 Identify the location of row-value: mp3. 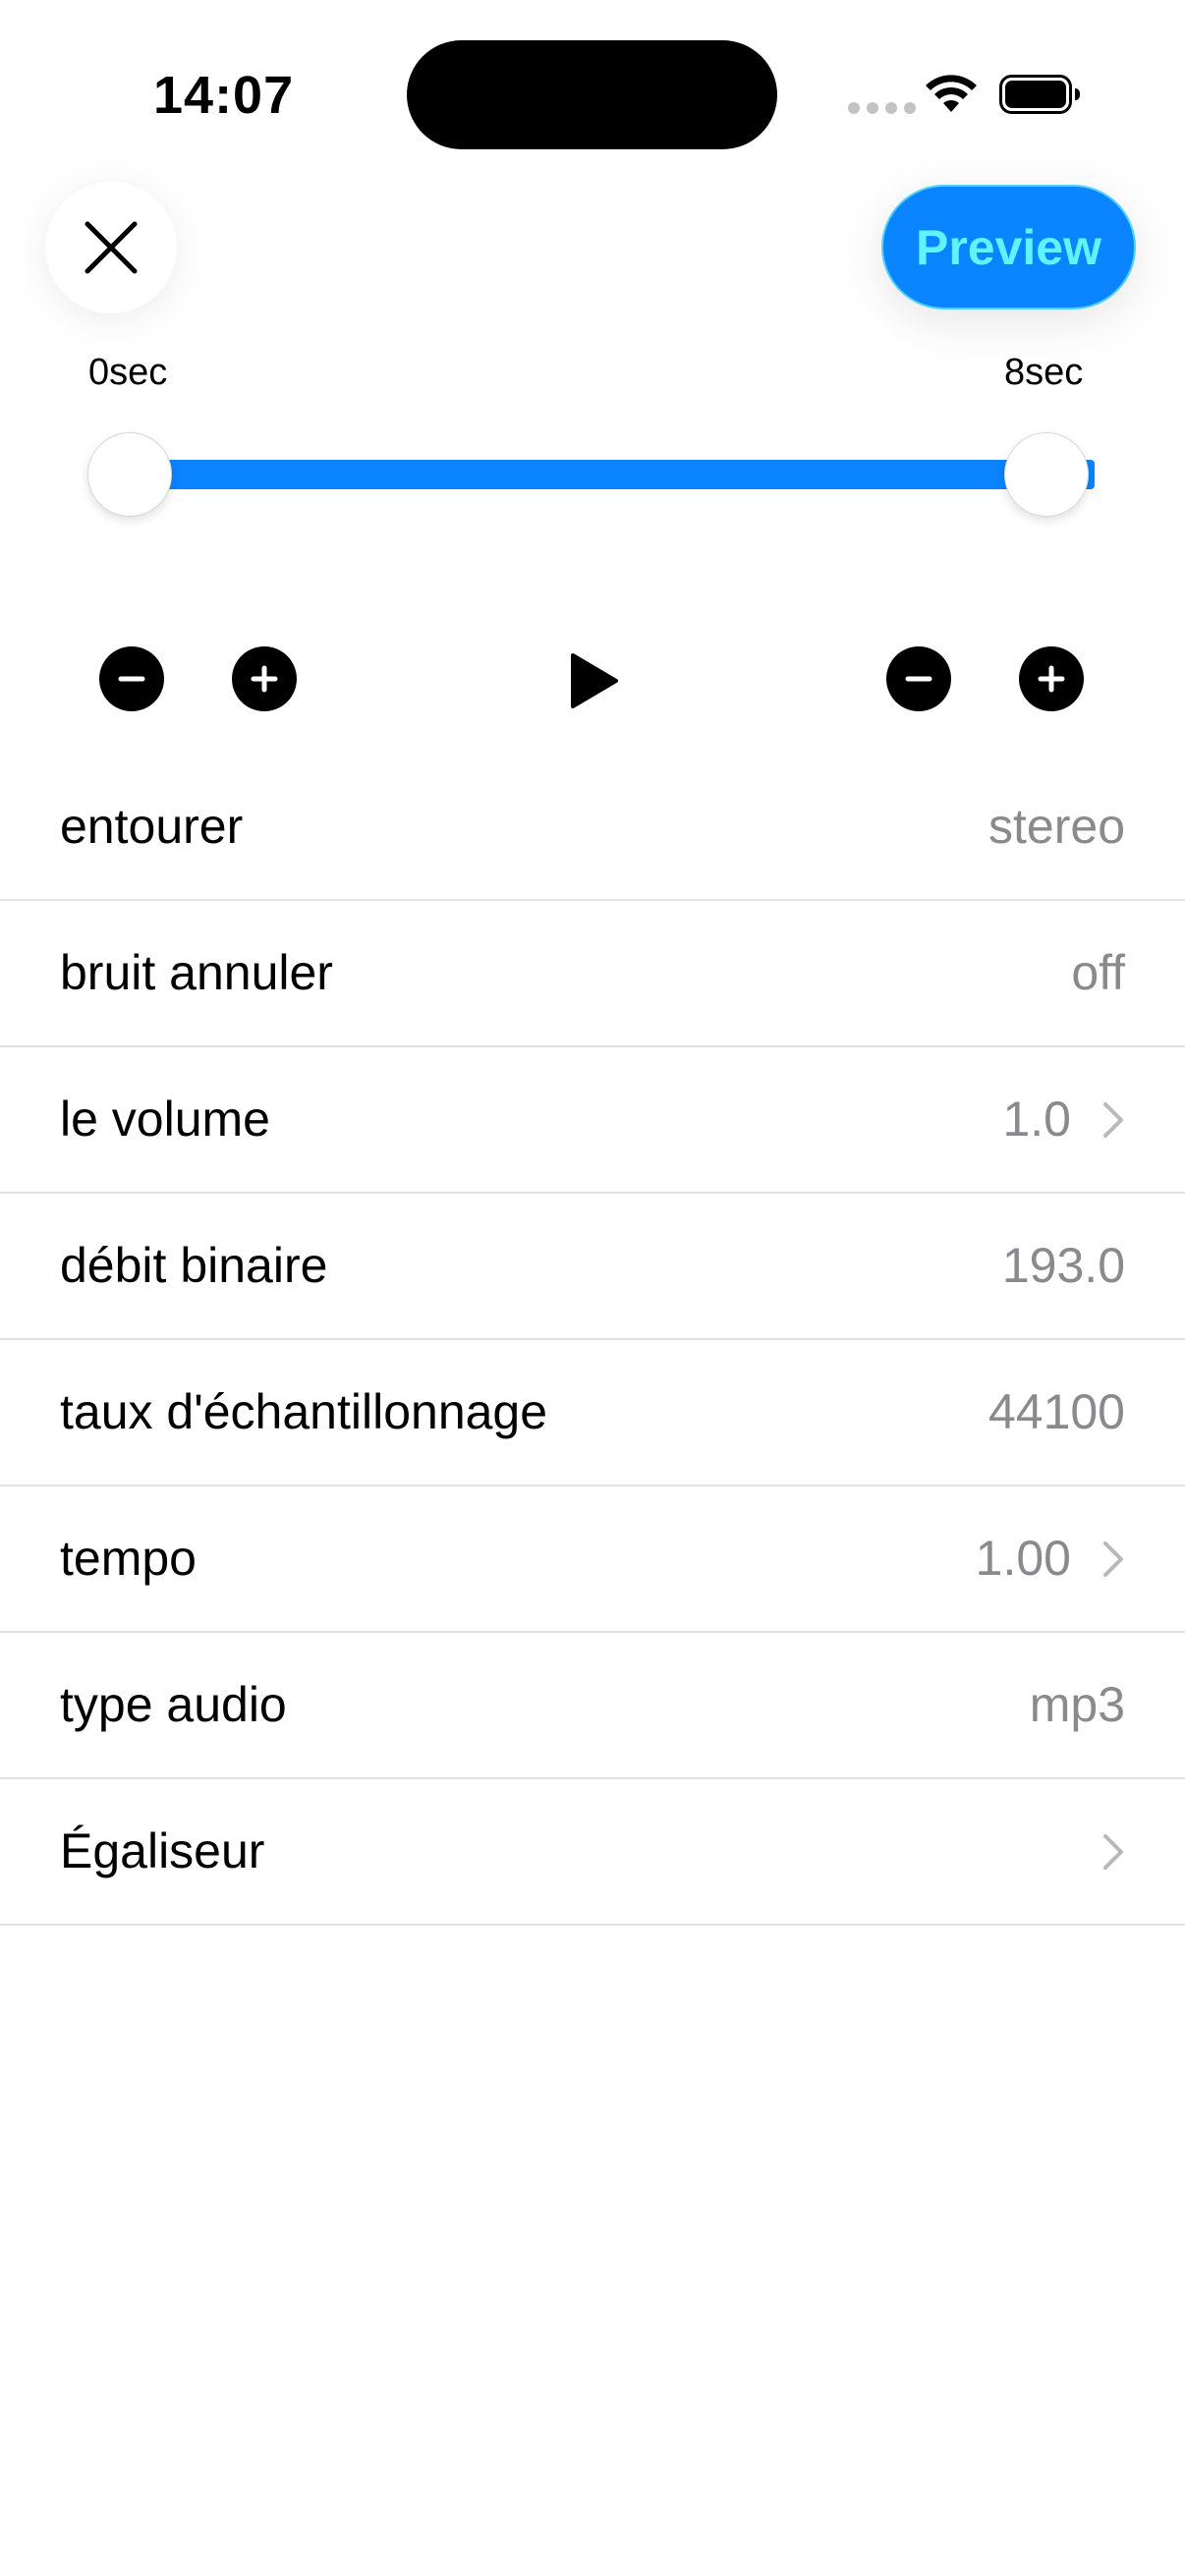
(1077, 1704).